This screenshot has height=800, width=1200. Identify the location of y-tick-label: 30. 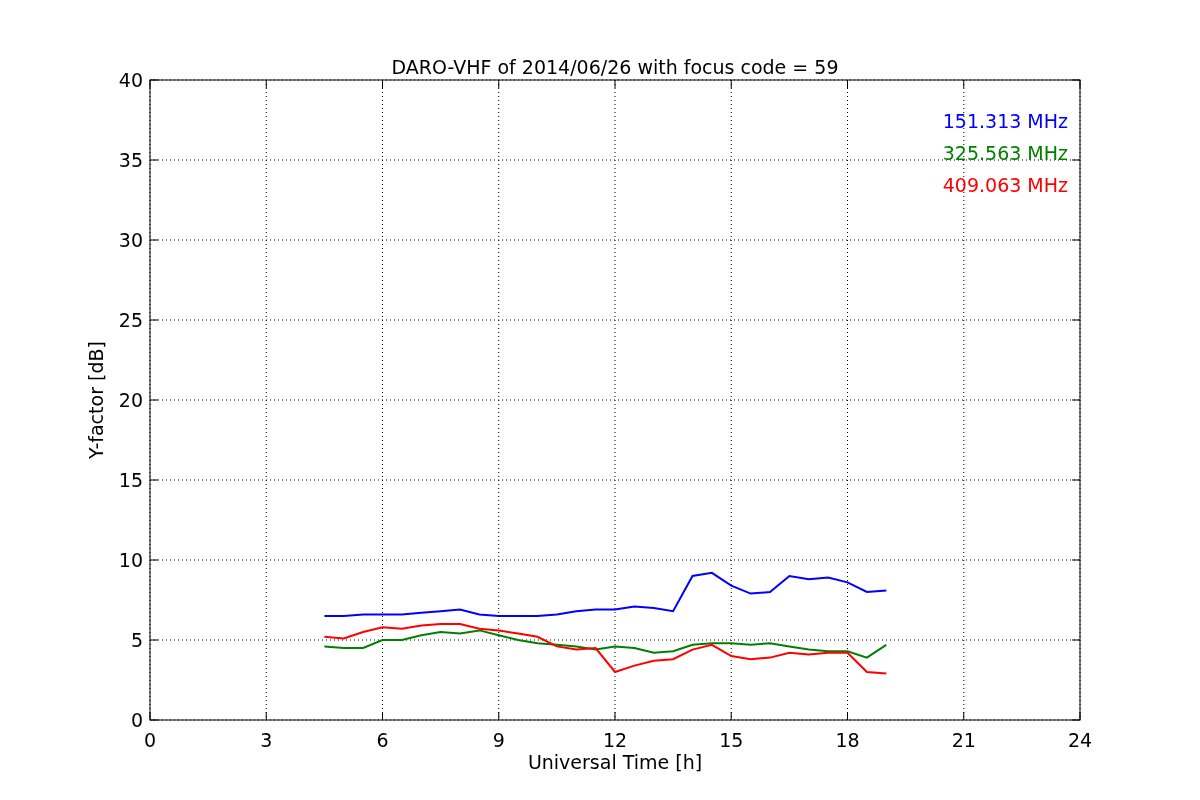
(130, 240).